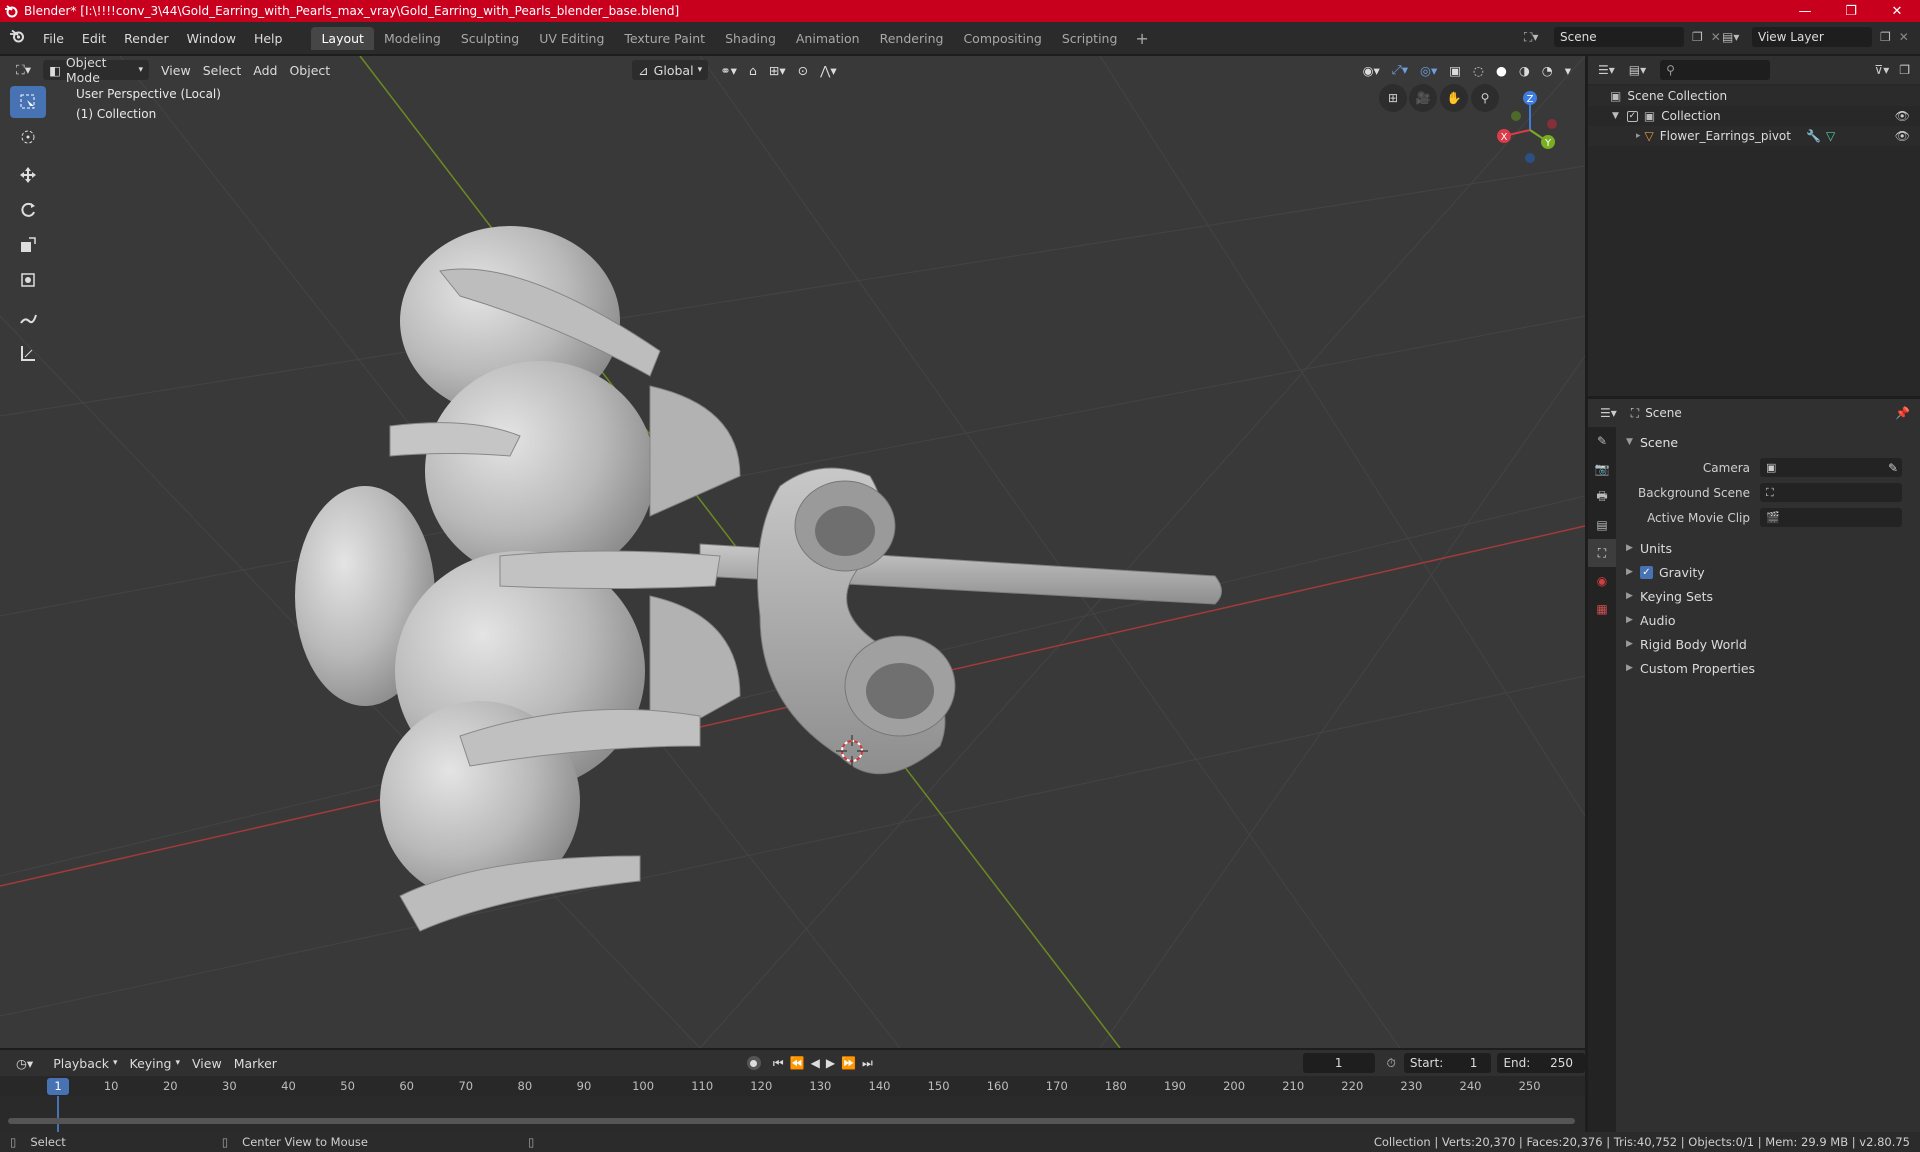 This screenshot has height=1152, width=1920. What do you see at coordinates (1893, 468) in the screenshot?
I see `eyedropper-icon: ✎` at bounding box center [1893, 468].